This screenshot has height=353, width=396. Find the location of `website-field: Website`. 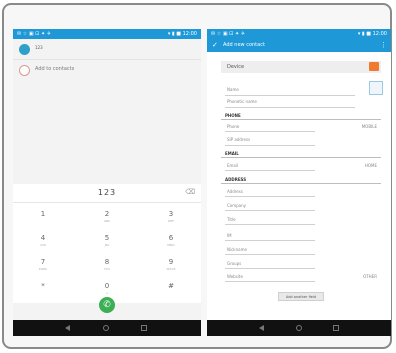

website-field: Website is located at coordinates (235, 276).